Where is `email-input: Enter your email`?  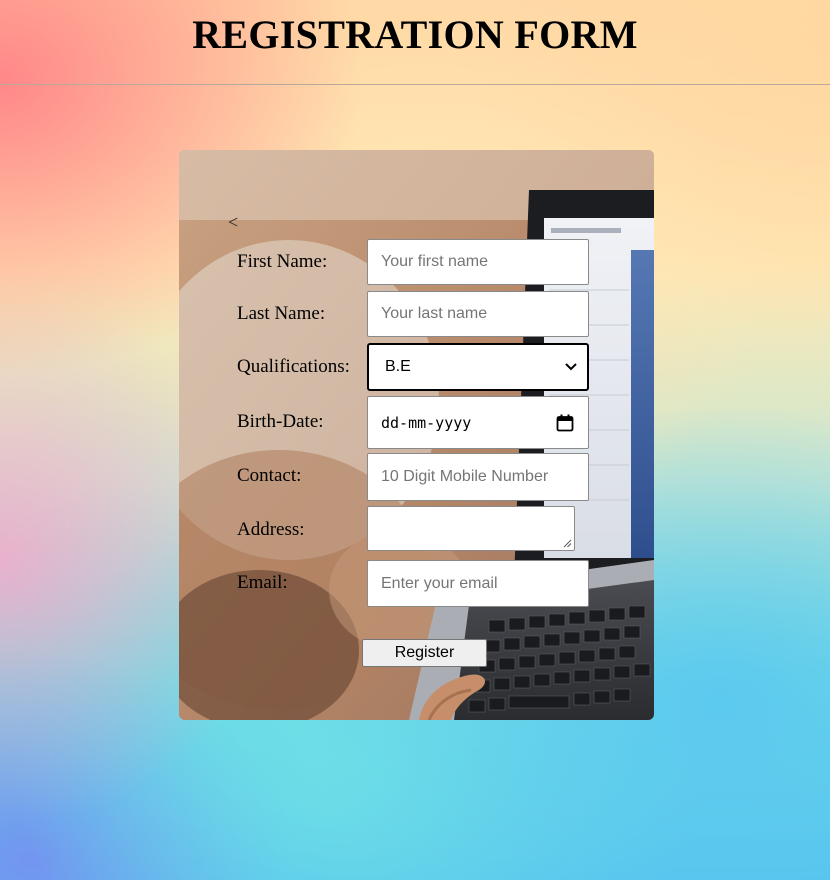
email-input: Enter your email is located at coordinates (478, 583).